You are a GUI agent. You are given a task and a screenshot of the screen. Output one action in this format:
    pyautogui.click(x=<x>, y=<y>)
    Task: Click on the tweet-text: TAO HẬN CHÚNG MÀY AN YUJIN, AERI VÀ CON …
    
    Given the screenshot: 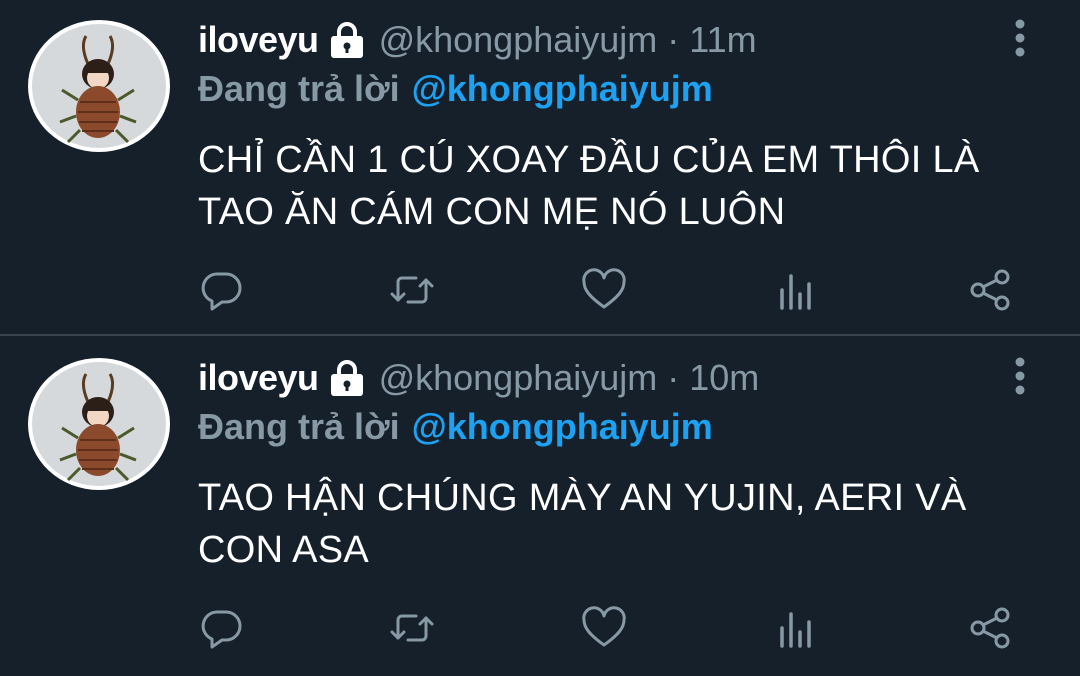 What is the action you would take?
    pyautogui.click(x=582, y=524)
    